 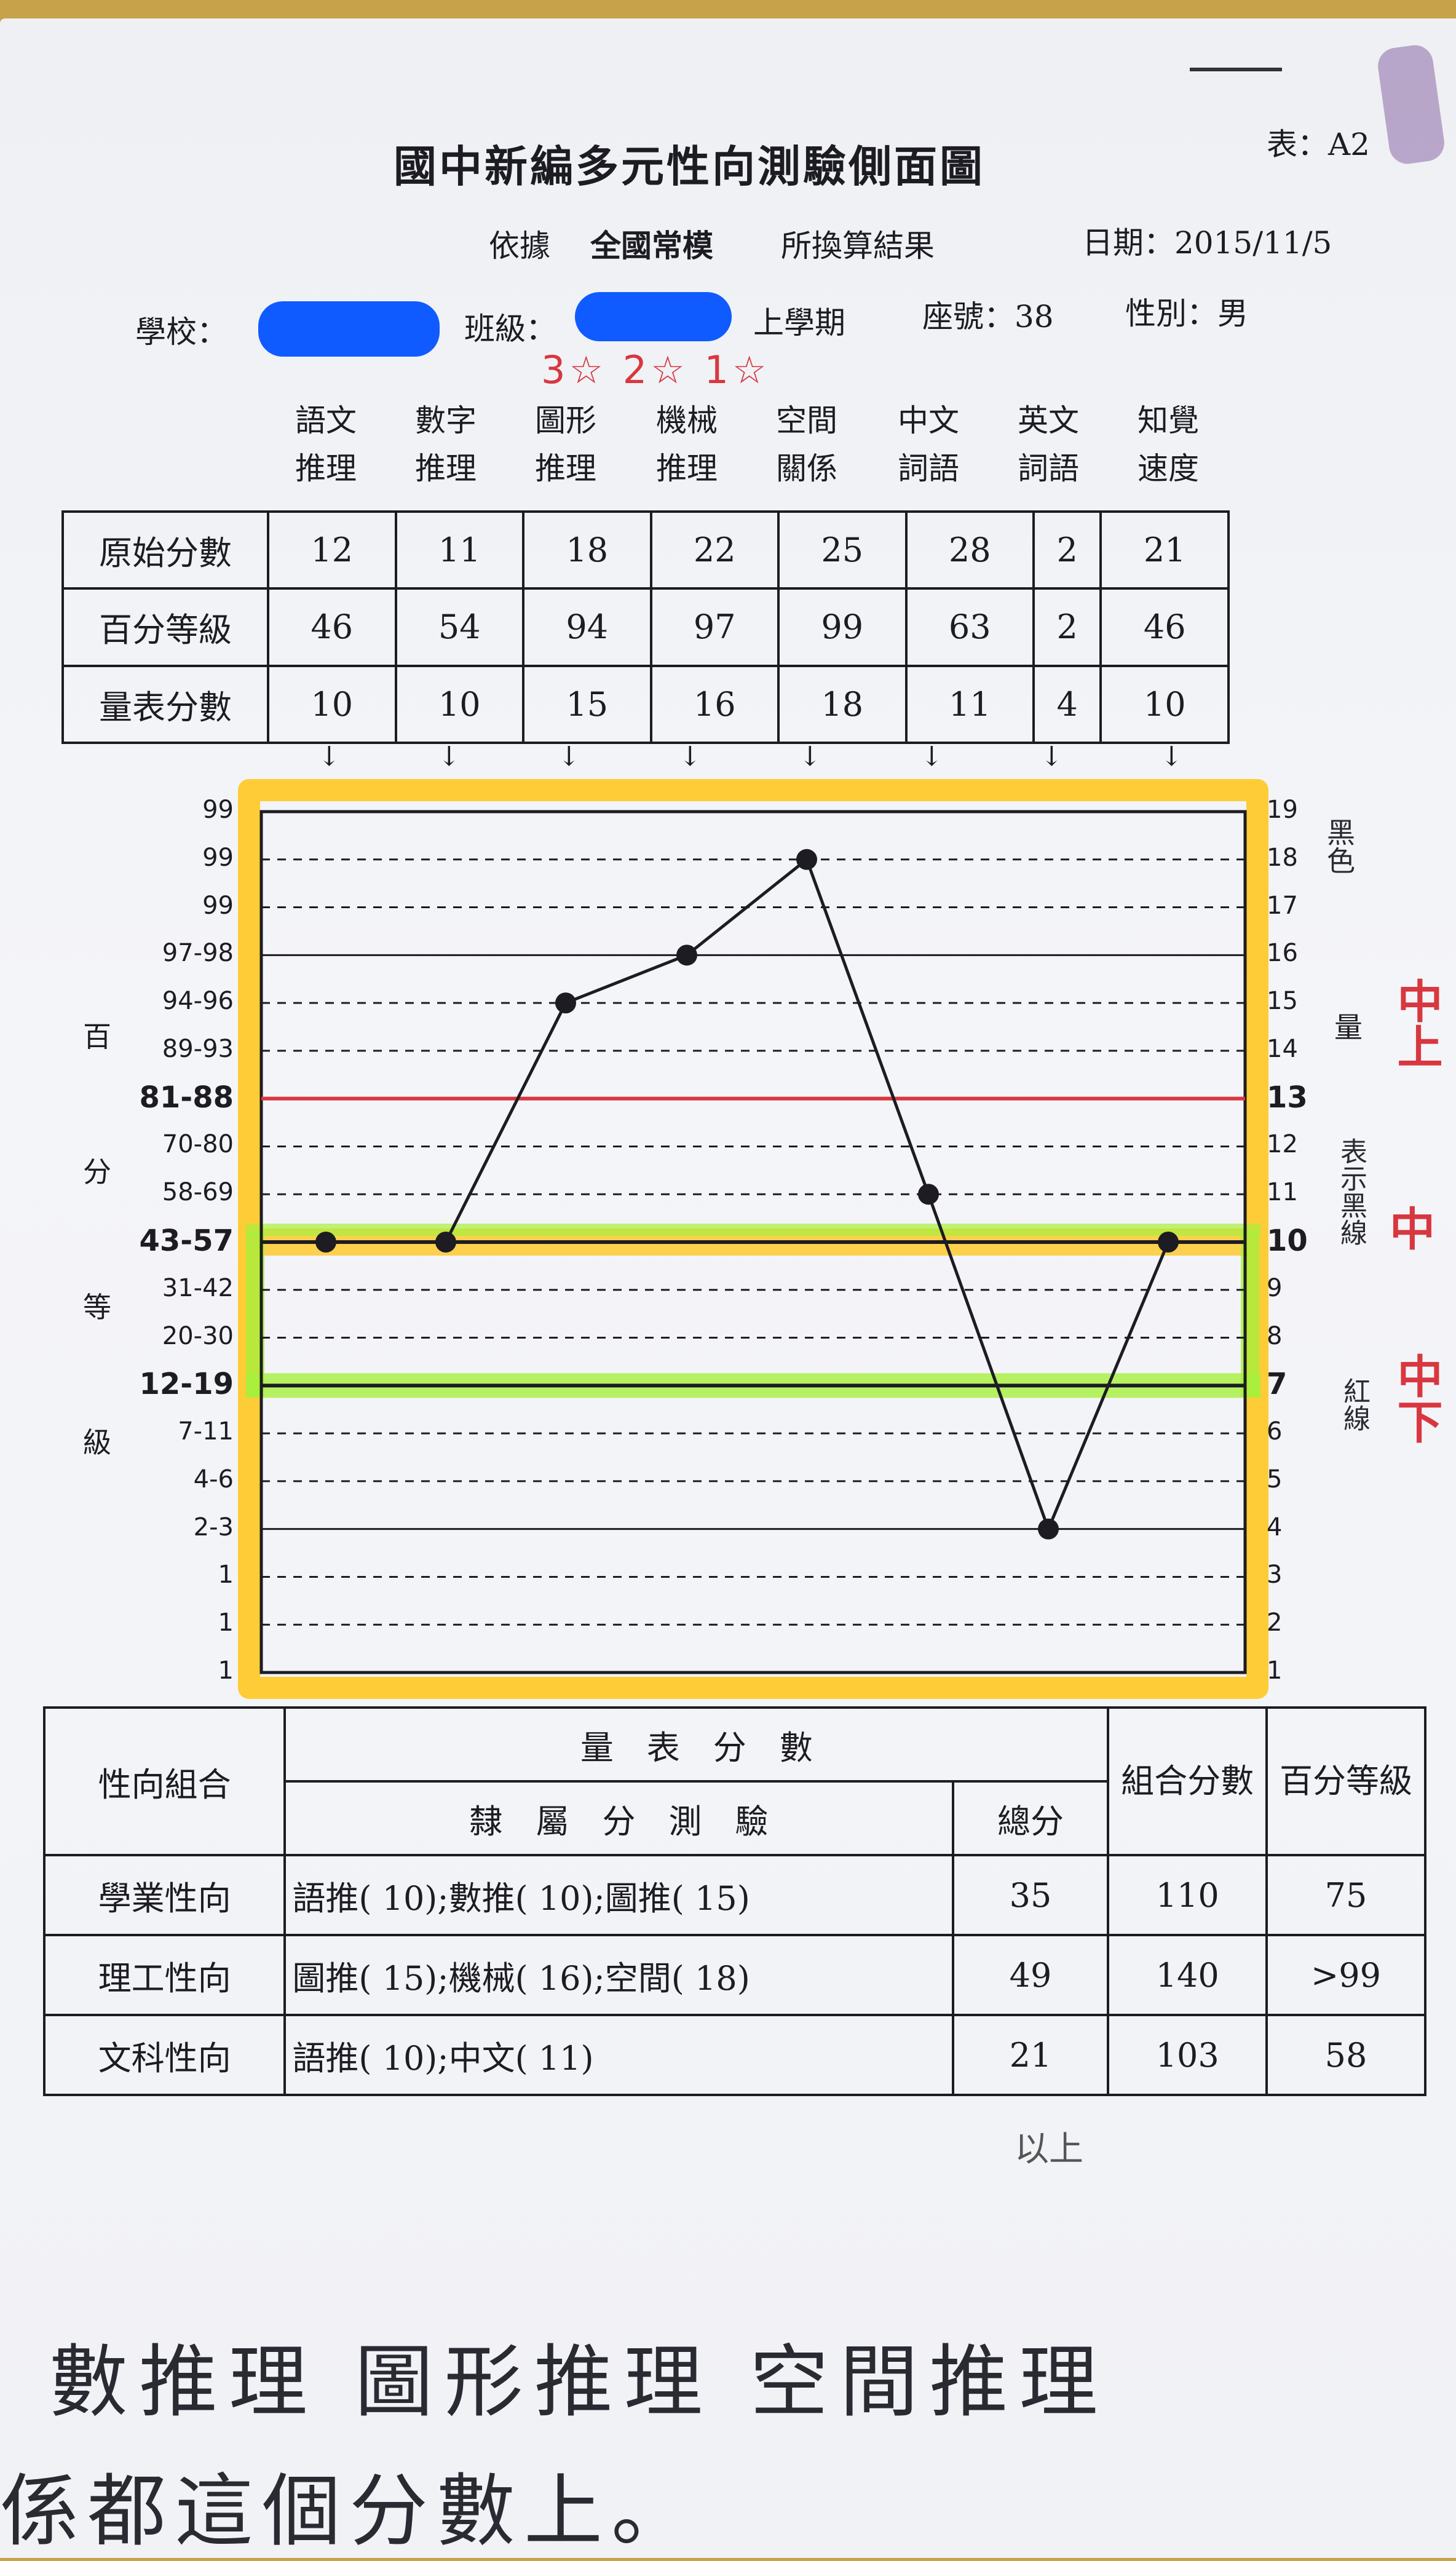 I want to click on head-total: 總分, so click(x=1031, y=1818).